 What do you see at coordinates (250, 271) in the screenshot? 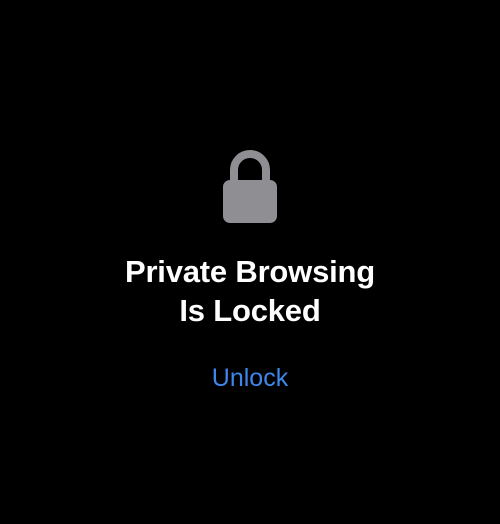
I see `title-line-1: Private Browsing` at bounding box center [250, 271].